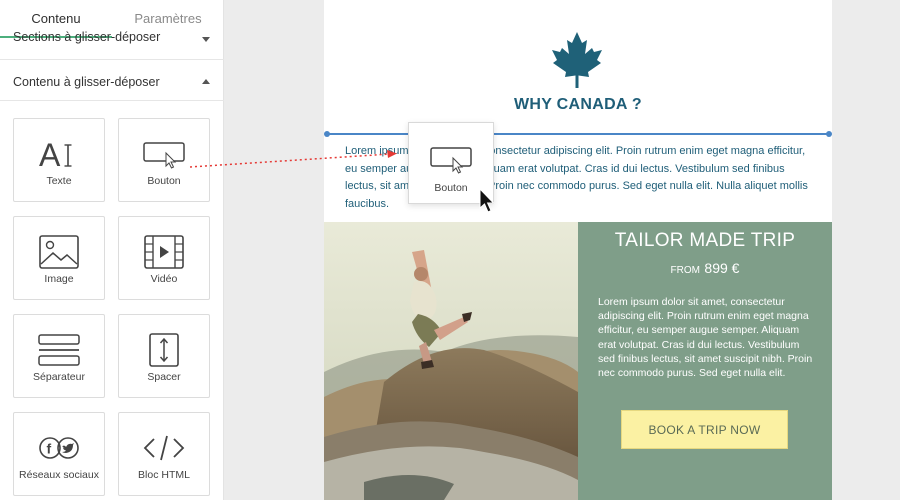  Describe the element at coordinates (59, 279) in the screenshot. I see `tile-label: Image` at that location.